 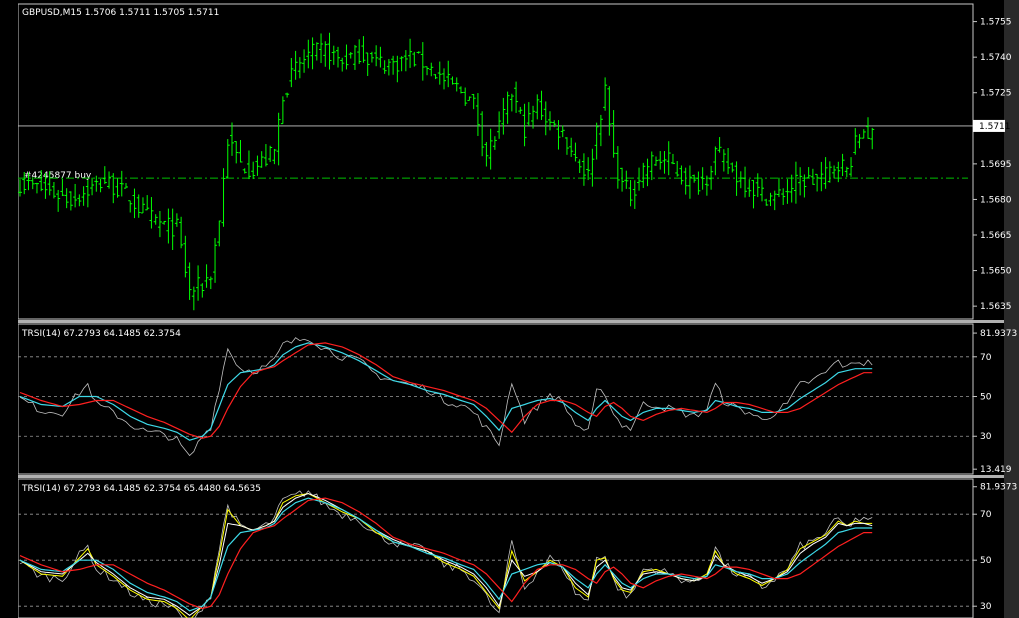 I want to click on price-chart-title: GBPUSD,M15 1.5706 1.5711 1.5705 1.5711, so click(x=120, y=13).